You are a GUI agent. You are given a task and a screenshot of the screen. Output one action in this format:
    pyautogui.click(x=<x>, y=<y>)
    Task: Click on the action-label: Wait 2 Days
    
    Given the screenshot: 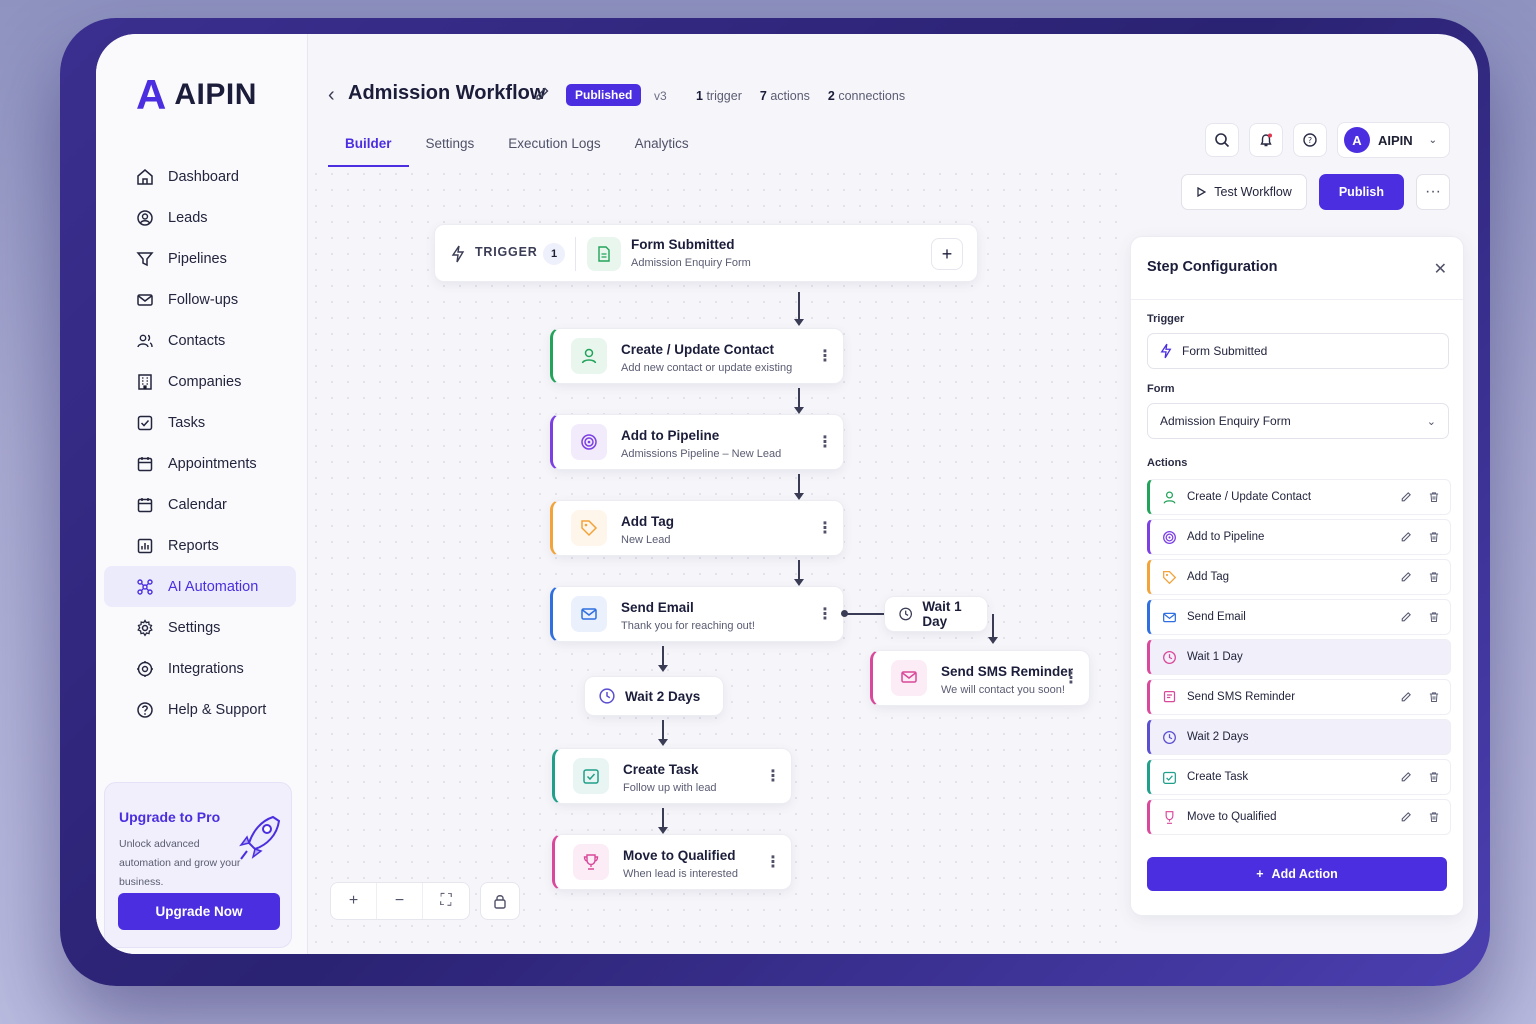 What is the action you would take?
    pyautogui.click(x=1218, y=737)
    